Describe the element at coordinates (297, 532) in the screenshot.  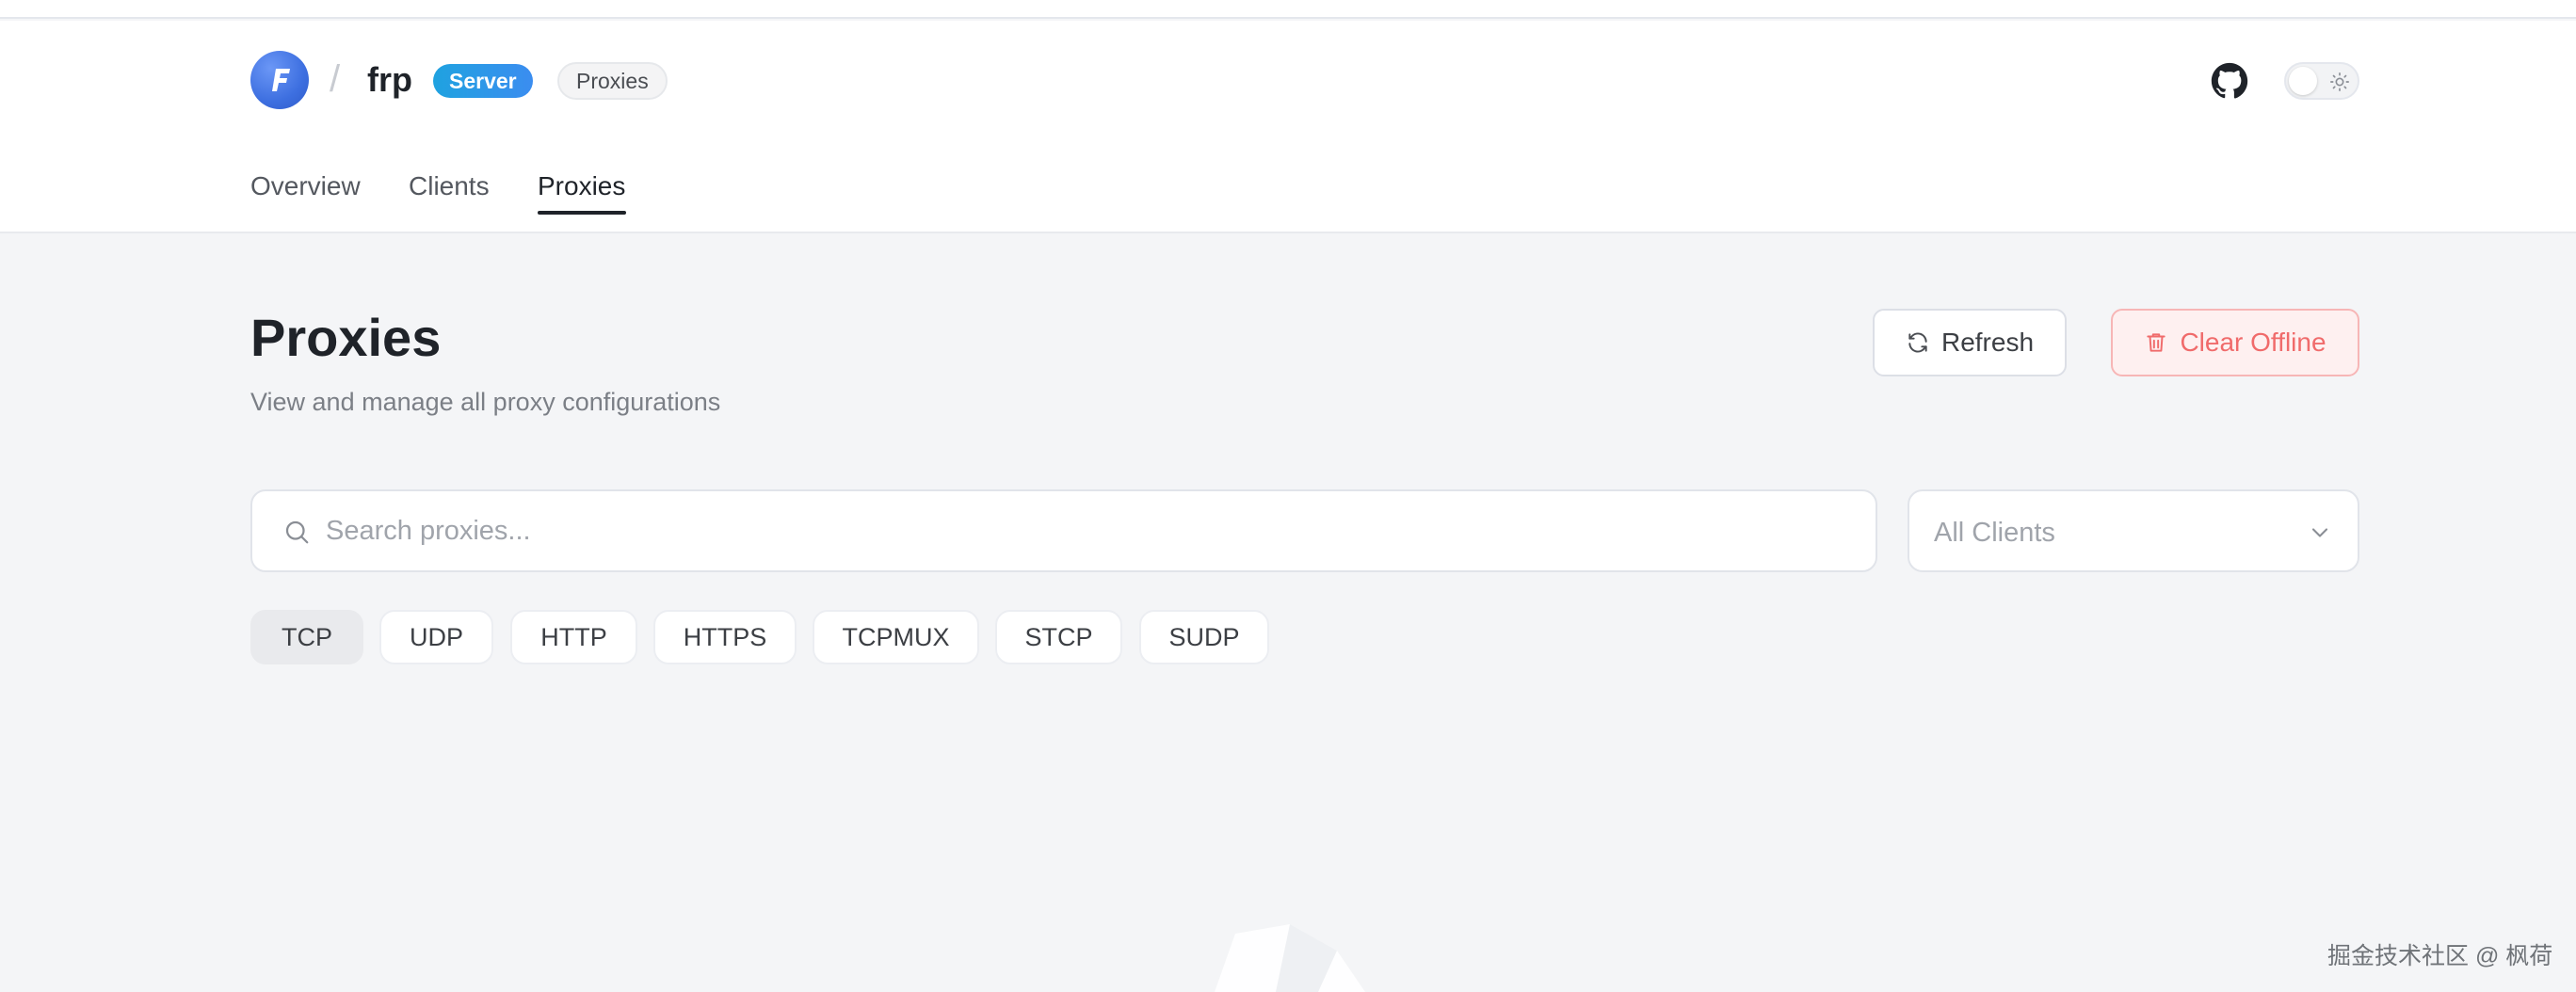
I see `search-icon` at that location.